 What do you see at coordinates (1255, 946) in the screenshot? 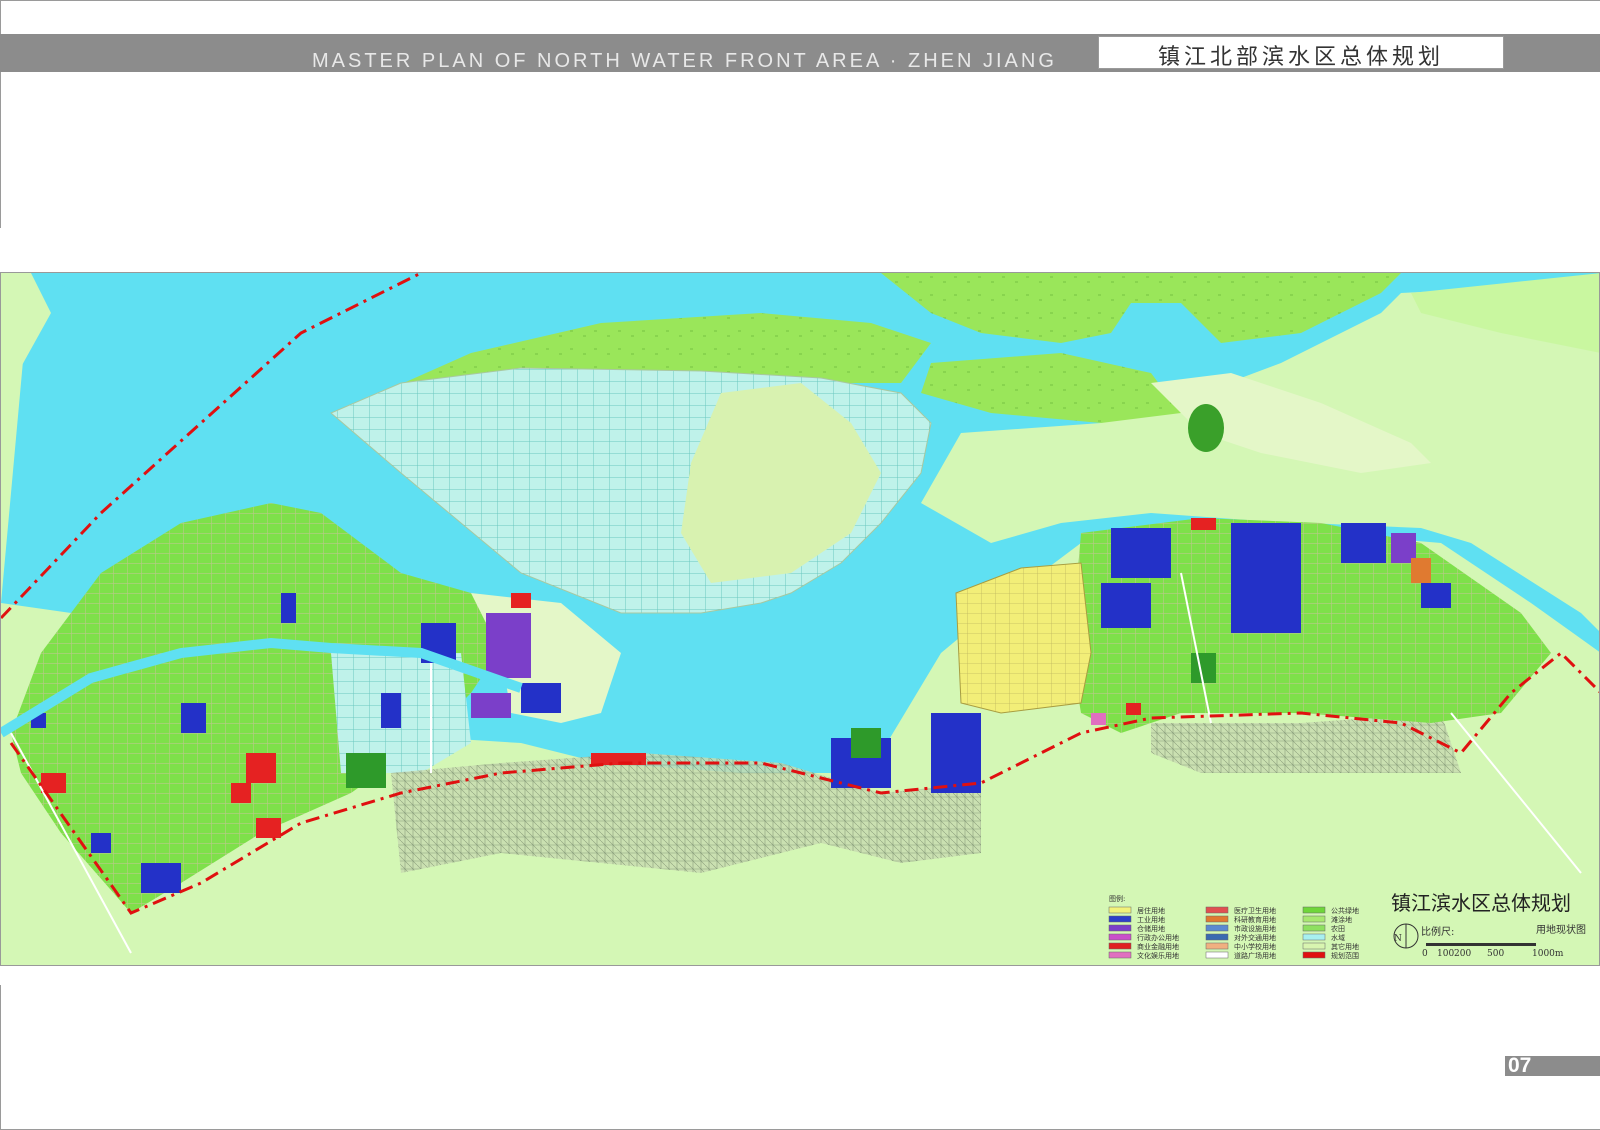
I see `legend-label: 中小学校用地` at bounding box center [1255, 946].